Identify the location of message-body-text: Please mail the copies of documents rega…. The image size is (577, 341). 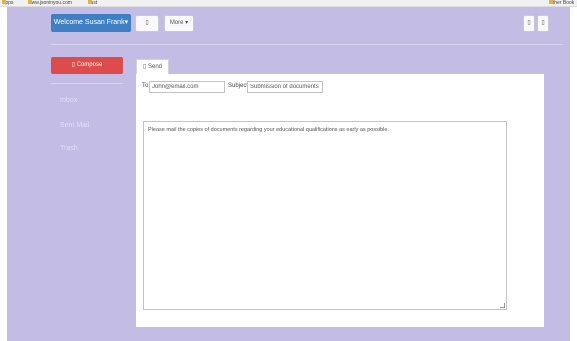
(268, 130).